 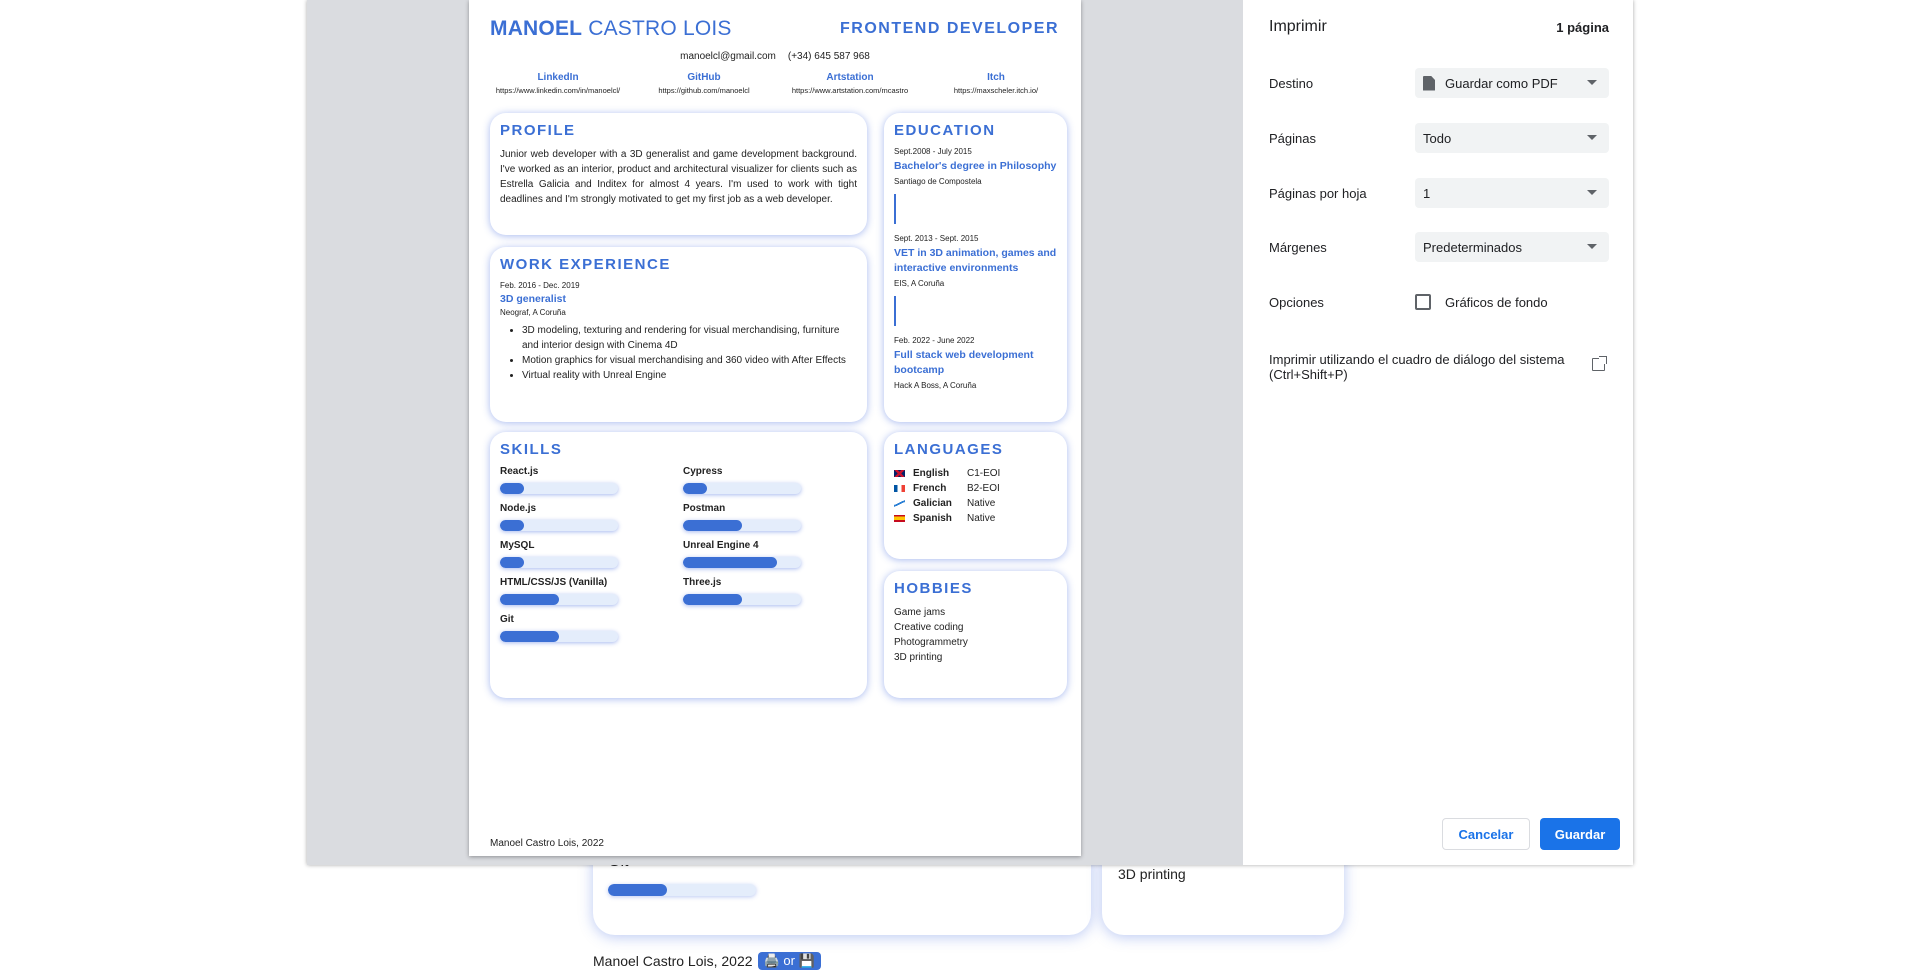 I want to click on print-title: Imprimir, so click(x=1298, y=26).